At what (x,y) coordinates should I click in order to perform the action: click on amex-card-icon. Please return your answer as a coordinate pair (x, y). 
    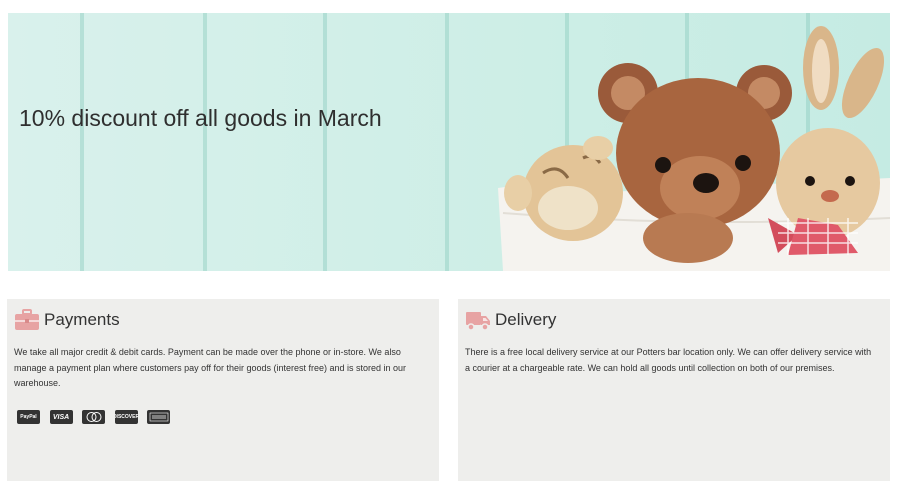
    Looking at the image, I should click on (158, 417).